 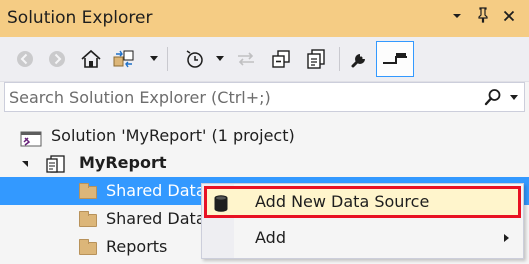 I want to click on sync-icon, so click(x=246, y=59).